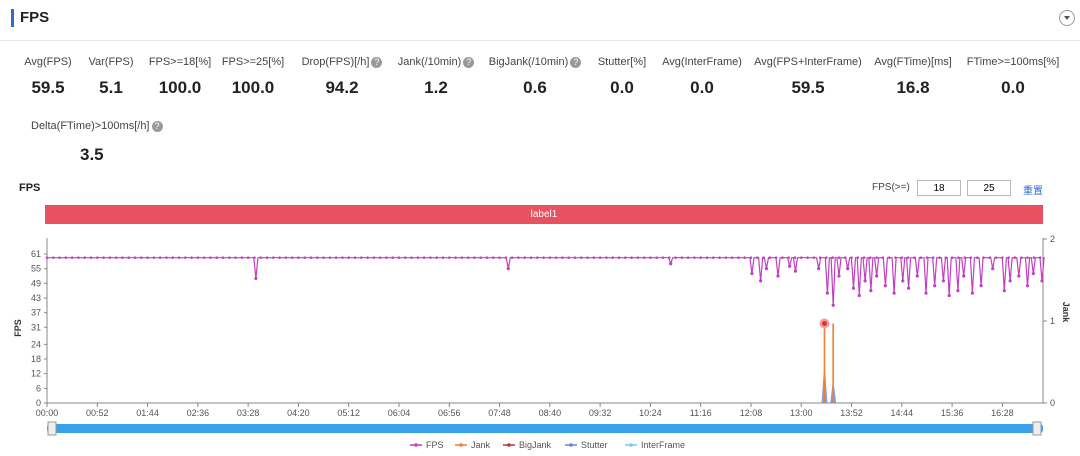 The width and height of the screenshot is (1080, 456). I want to click on zoom-slider-left-handle, so click(52, 428).